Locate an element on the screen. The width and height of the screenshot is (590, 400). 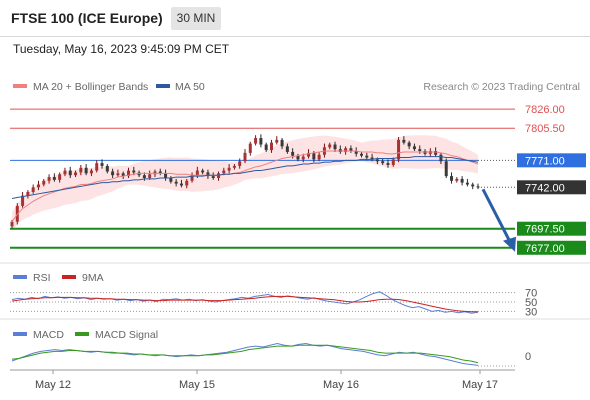
x-tick-label: May 12 is located at coordinates (53, 385).